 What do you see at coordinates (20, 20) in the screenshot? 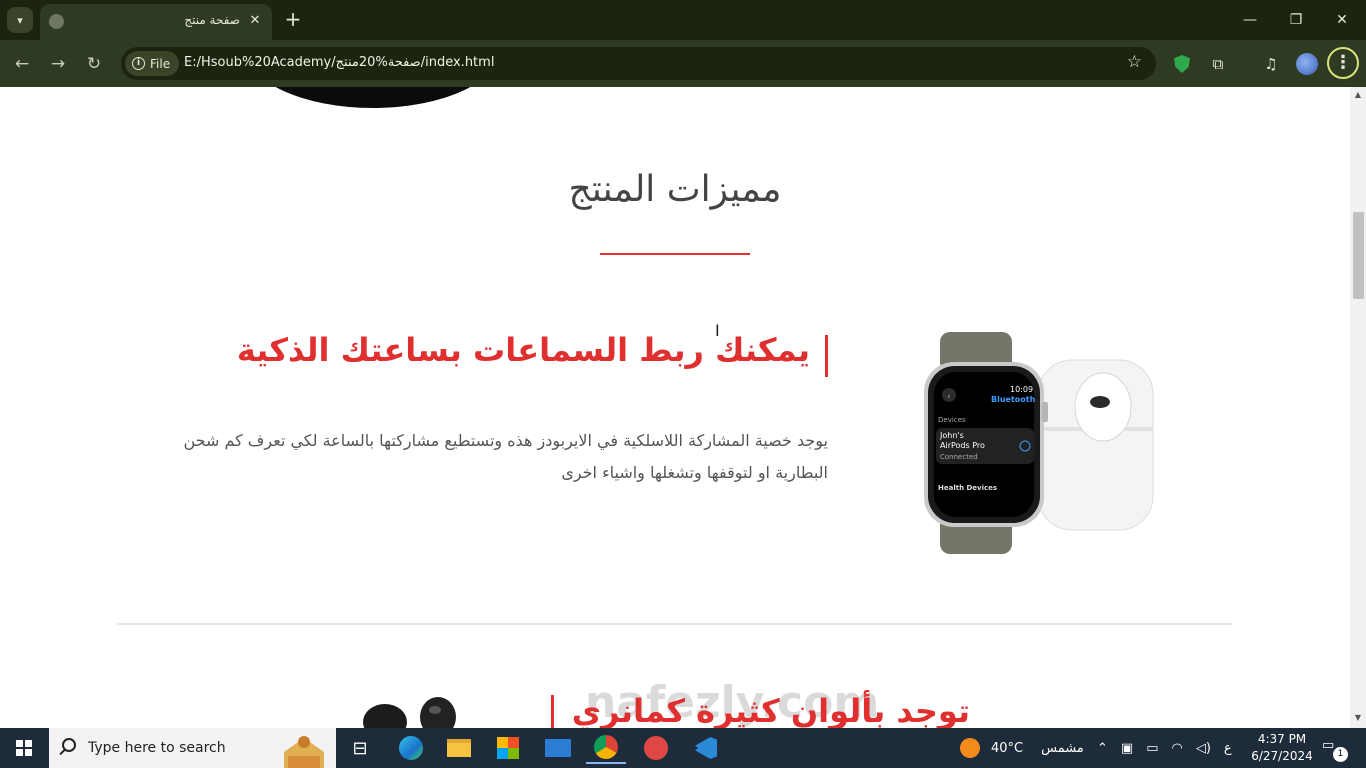
I see `tab-search-button: ▾` at bounding box center [20, 20].